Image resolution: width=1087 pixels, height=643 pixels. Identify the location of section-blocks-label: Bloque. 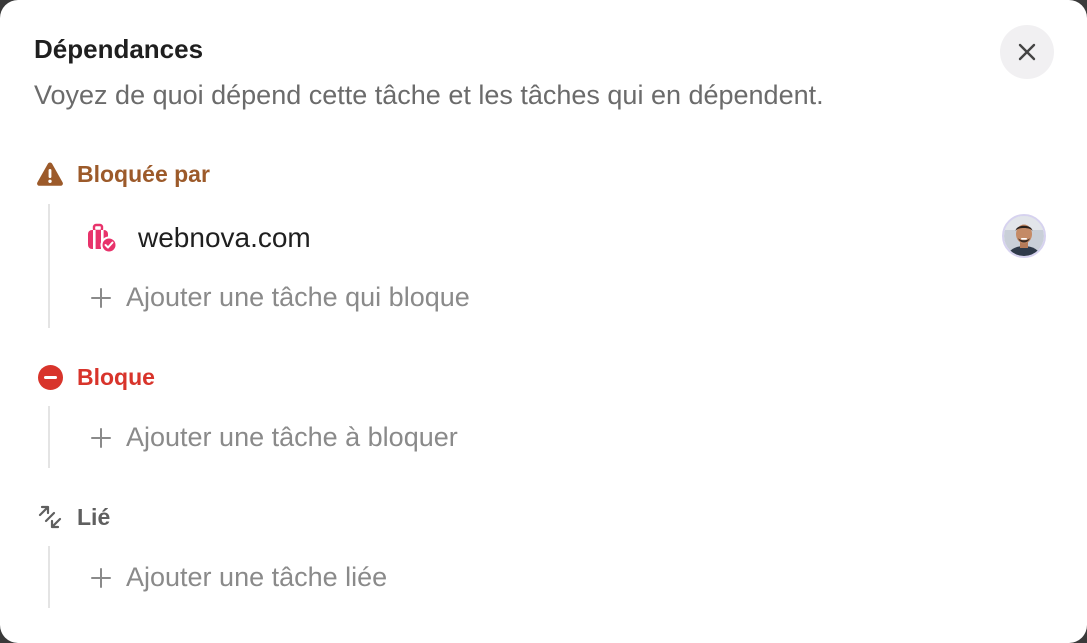
(116, 376).